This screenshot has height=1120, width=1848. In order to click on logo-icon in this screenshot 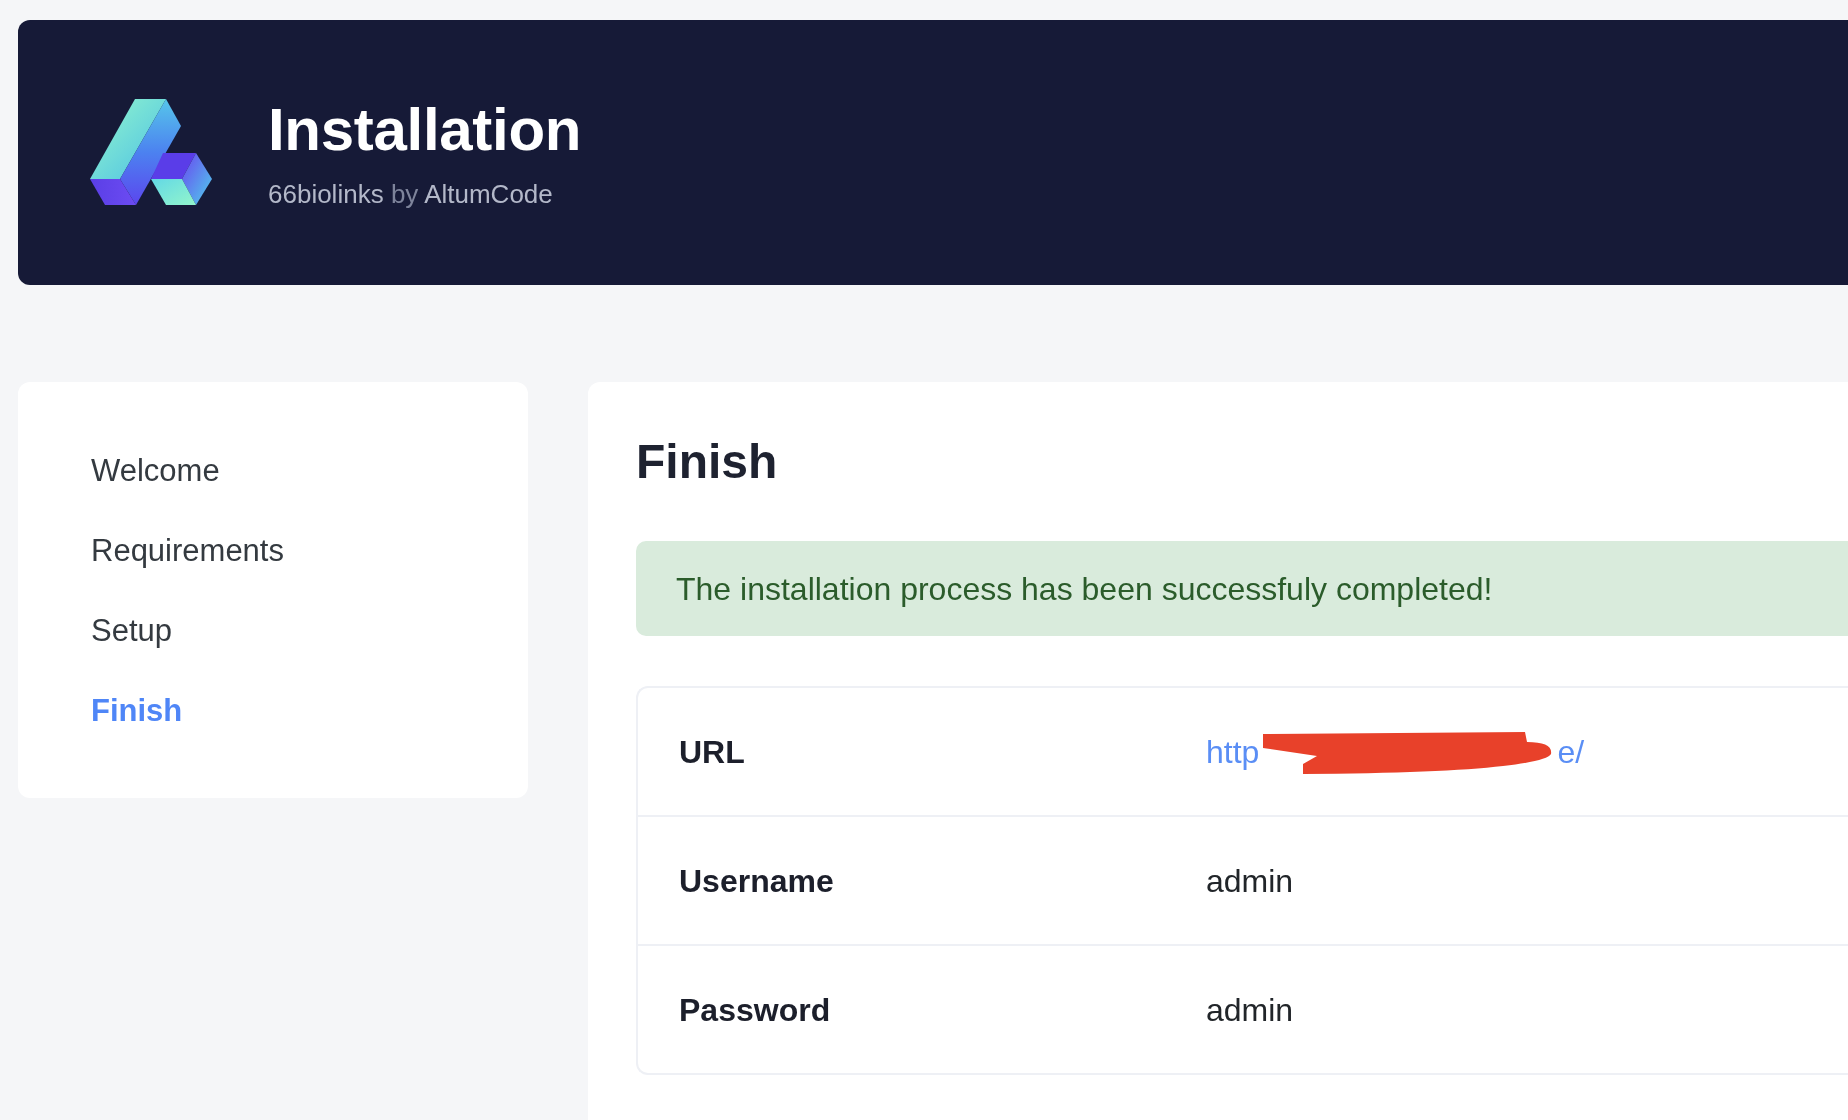, I will do `click(151, 152)`.